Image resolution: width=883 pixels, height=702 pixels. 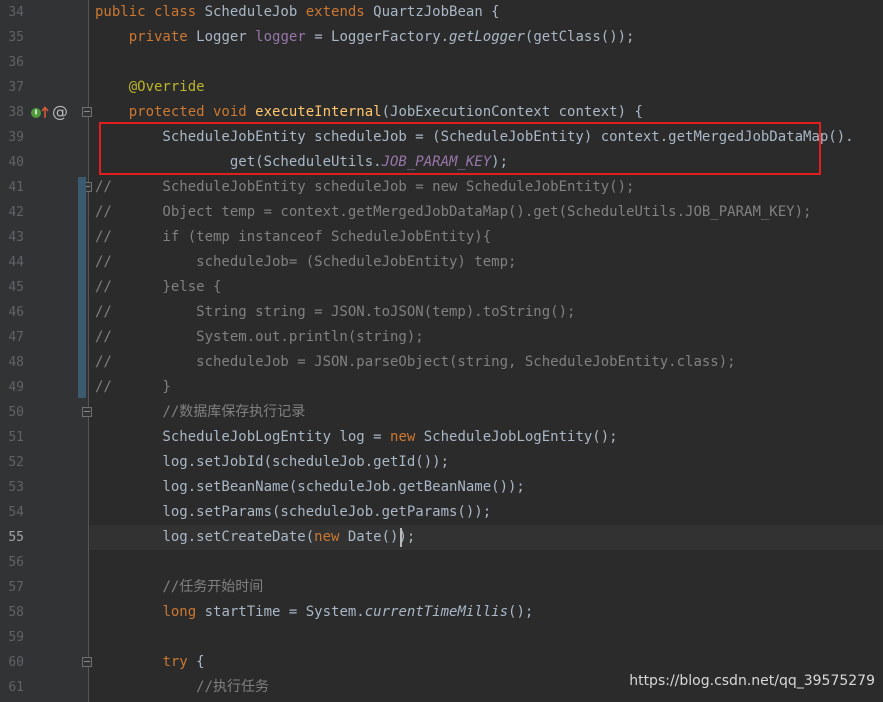 I want to click on line-number: 42, so click(x=16, y=212).